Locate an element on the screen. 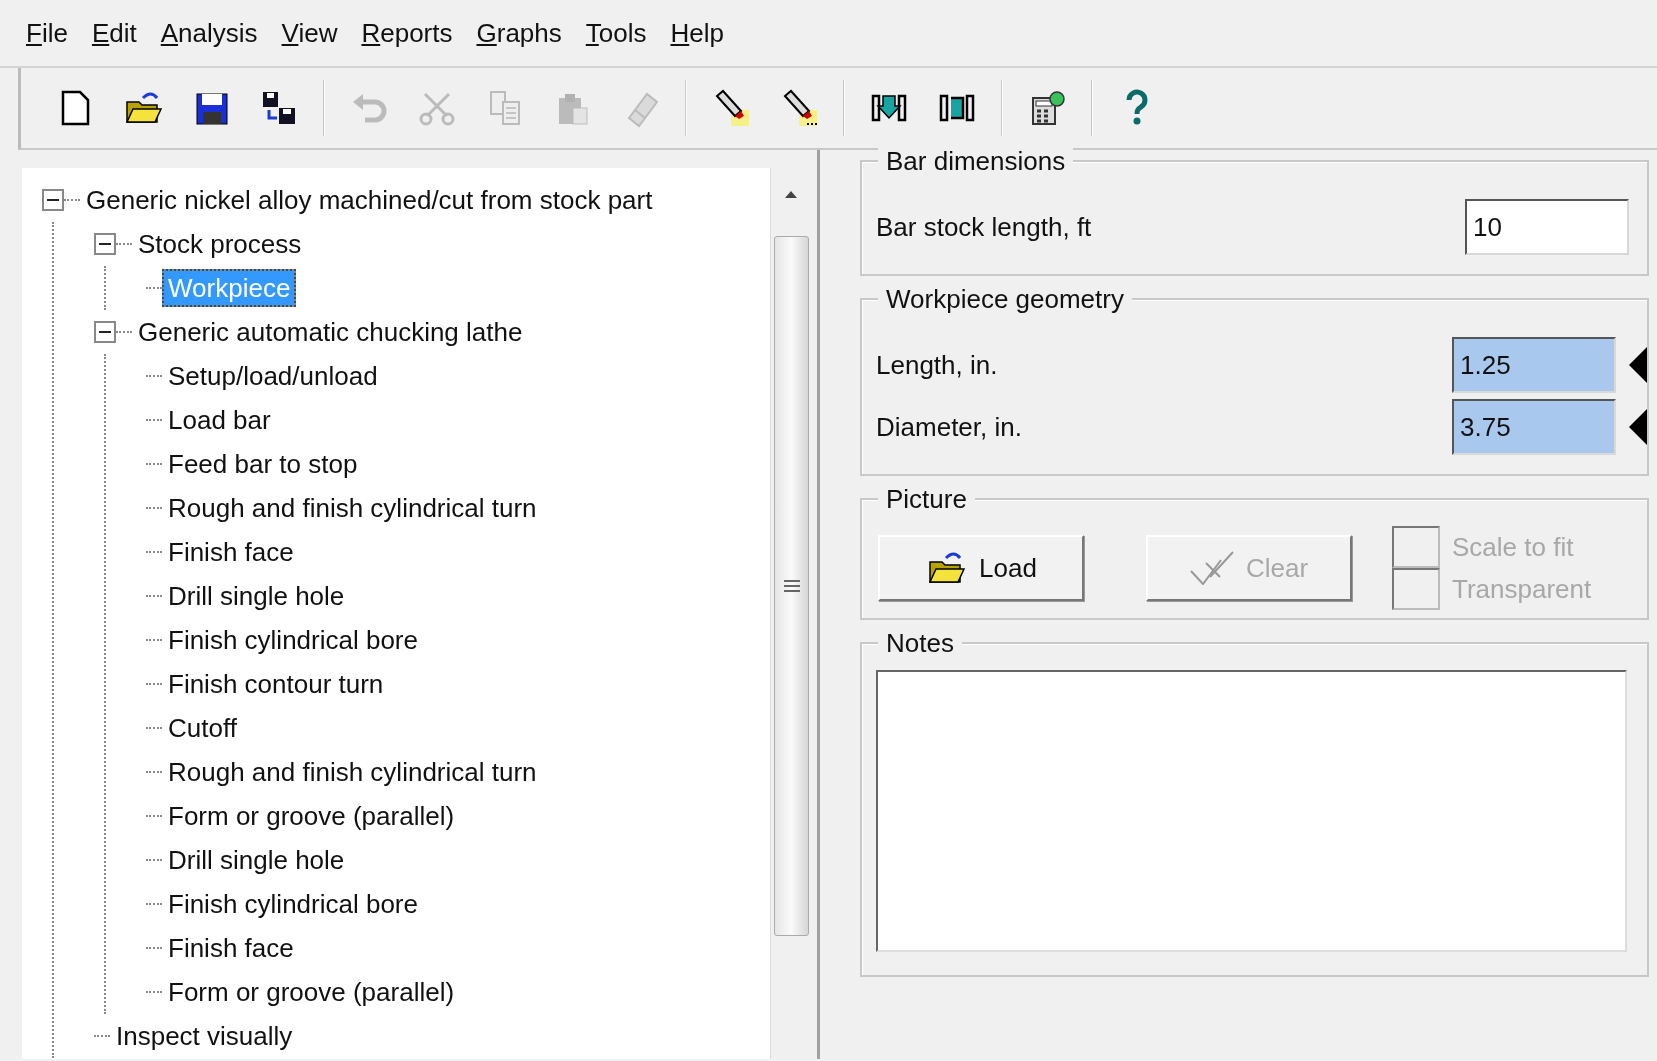 The width and height of the screenshot is (1657, 1061). input-field: 1.25 is located at coordinates (1534, 365).